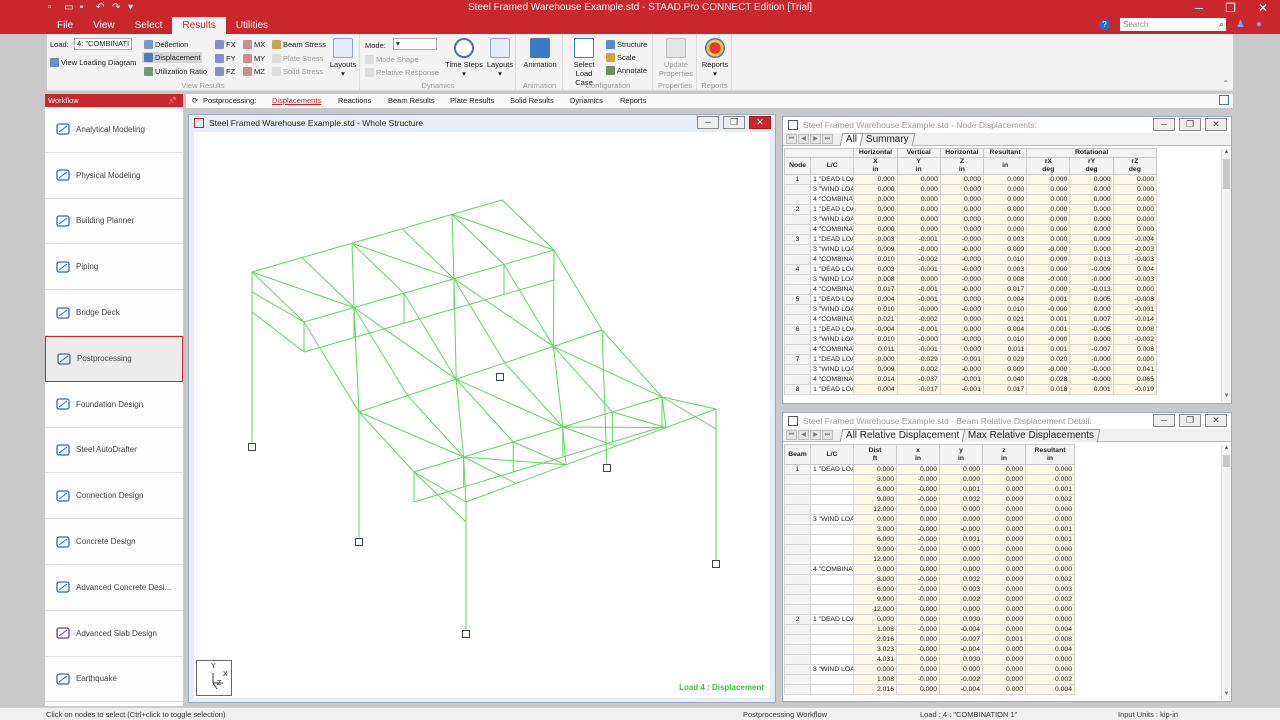  I want to click on structure-button: Structure, so click(626, 44).